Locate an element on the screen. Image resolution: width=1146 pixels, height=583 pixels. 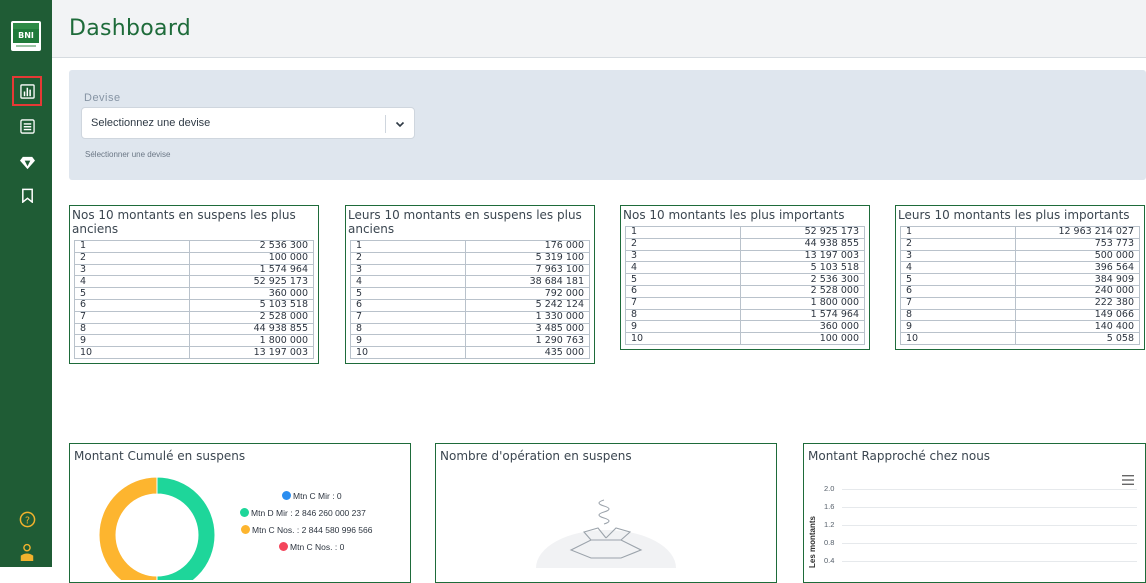
nav-bookmark is located at coordinates (27, 195).